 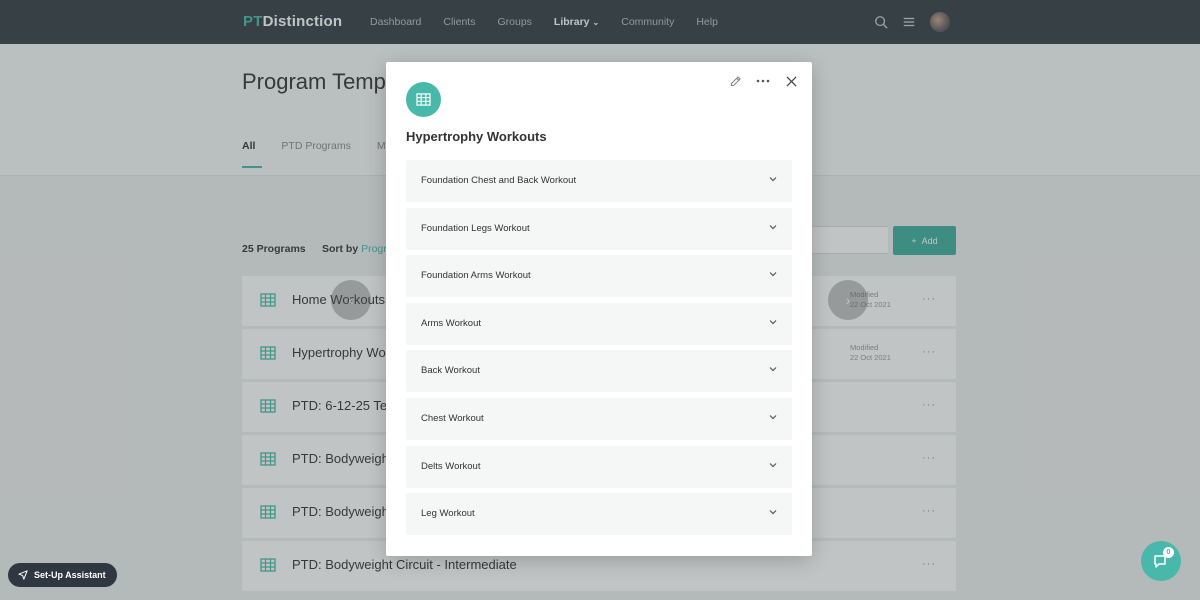 I want to click on workout-item: Foundation Legs Workout, so click(x=599, y=228).